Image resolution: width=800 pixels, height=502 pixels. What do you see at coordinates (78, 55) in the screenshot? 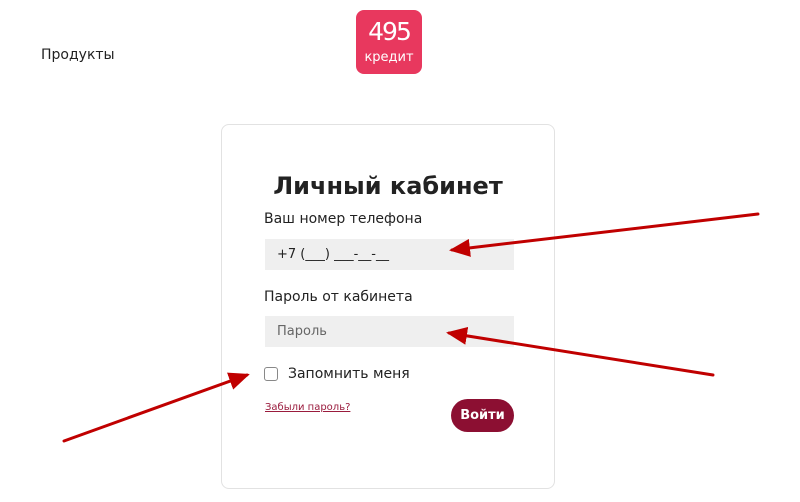
I see `nav-products-link: Продукты` at bounding box center [78, 55].